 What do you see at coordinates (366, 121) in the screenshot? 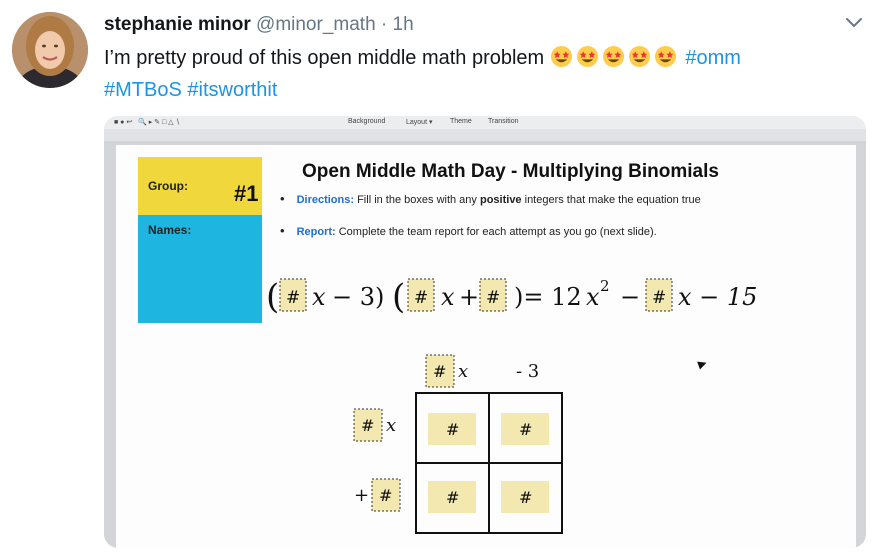
I see `toolbar-background: Background` at bounding box center [366, 121].